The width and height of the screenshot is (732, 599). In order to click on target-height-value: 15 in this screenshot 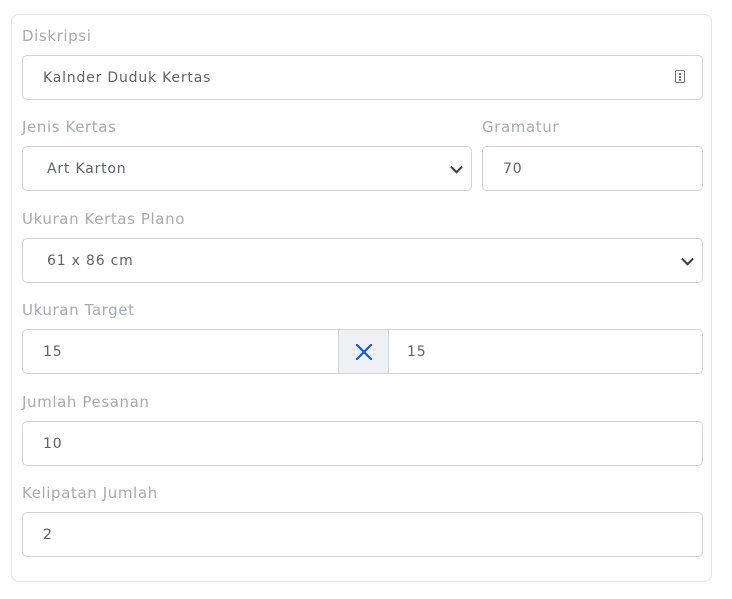, I will do `click(417, 351)`.